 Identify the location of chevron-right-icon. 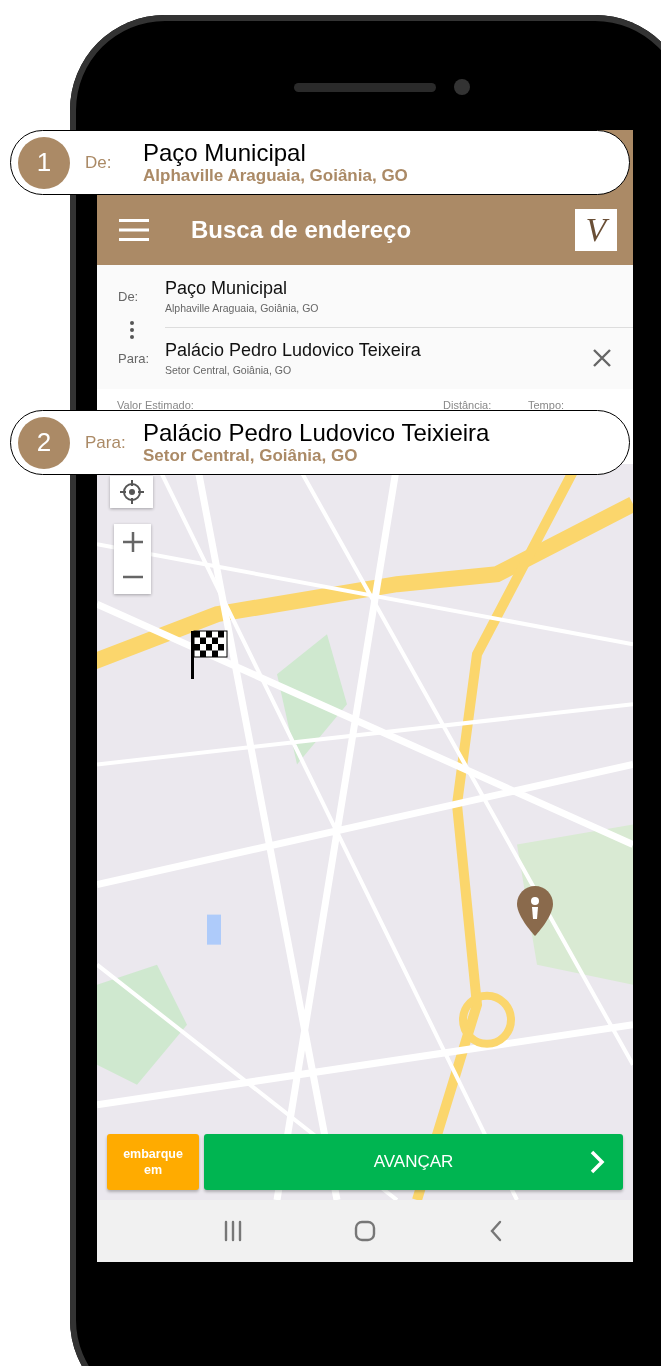
(597, 1162).